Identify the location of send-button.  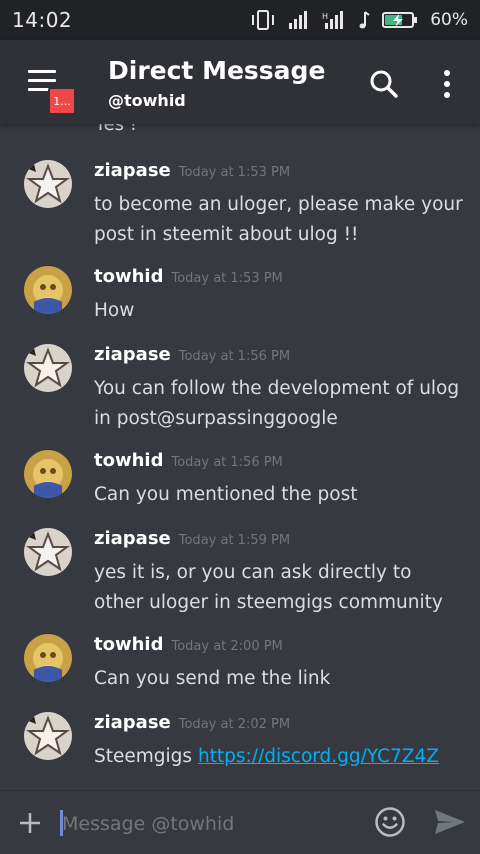
(450, 822).